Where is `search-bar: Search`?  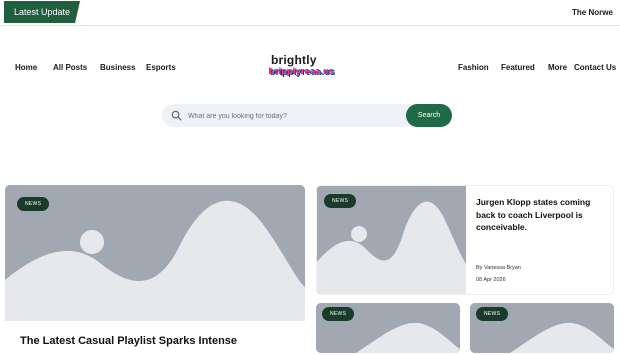 search-bar: Search is located at coordinates (307, 115).